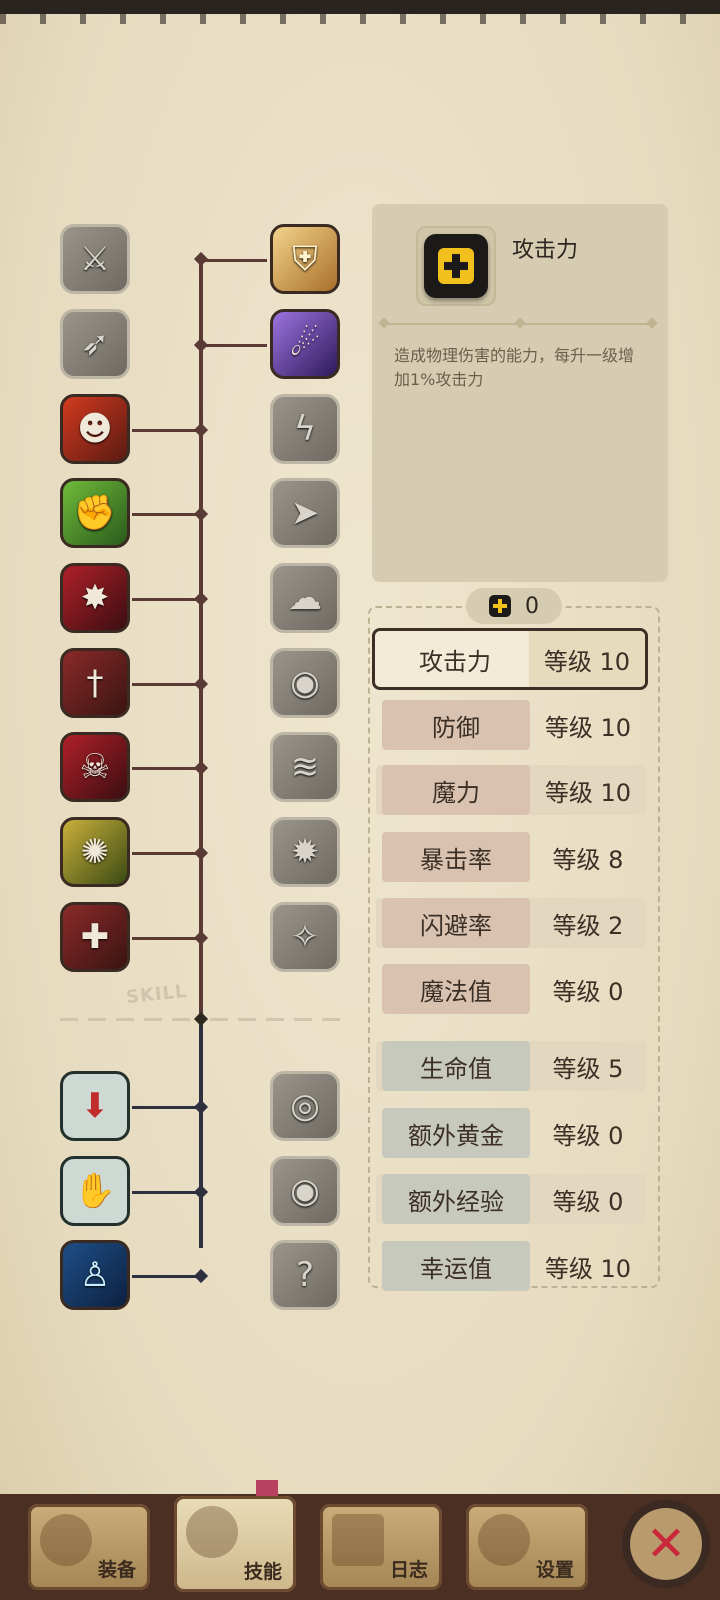  What do you see at coordinates (588, 859) in the screenshot?
I see `stat-level: 等级 8` at bounding box center [588, 859].